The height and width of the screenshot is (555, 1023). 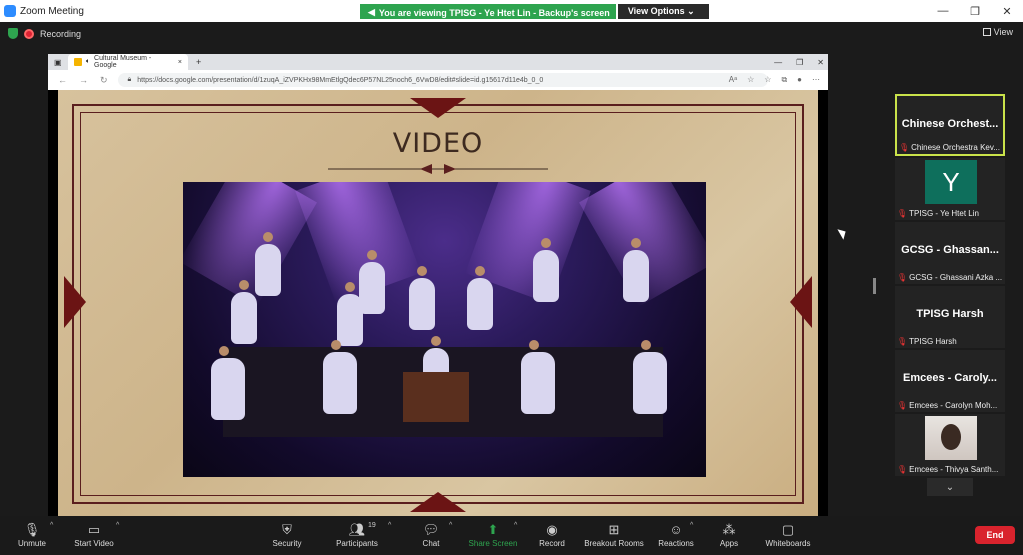 I want to click on breakout-rooms-button: ⊞ Breakout Rooms, so click(x=614, y=535).